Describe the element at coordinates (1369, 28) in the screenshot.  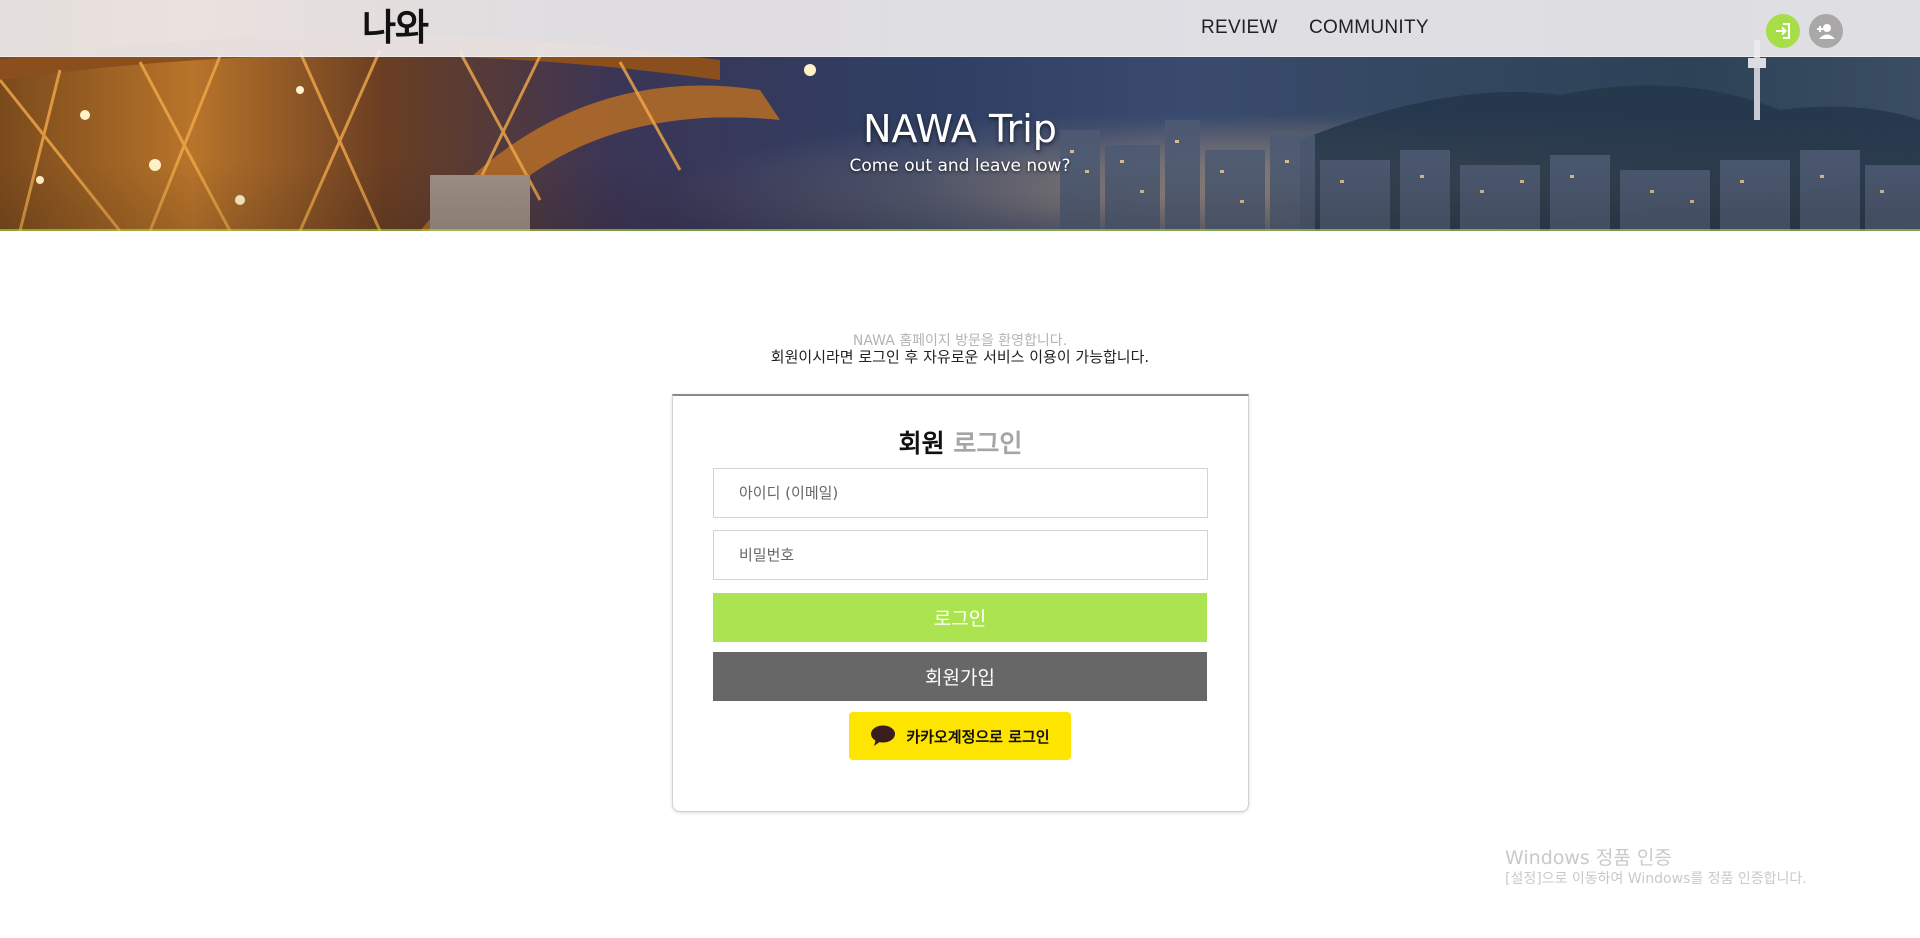
I see `nav-community-link: COMMUNITY` at that location.